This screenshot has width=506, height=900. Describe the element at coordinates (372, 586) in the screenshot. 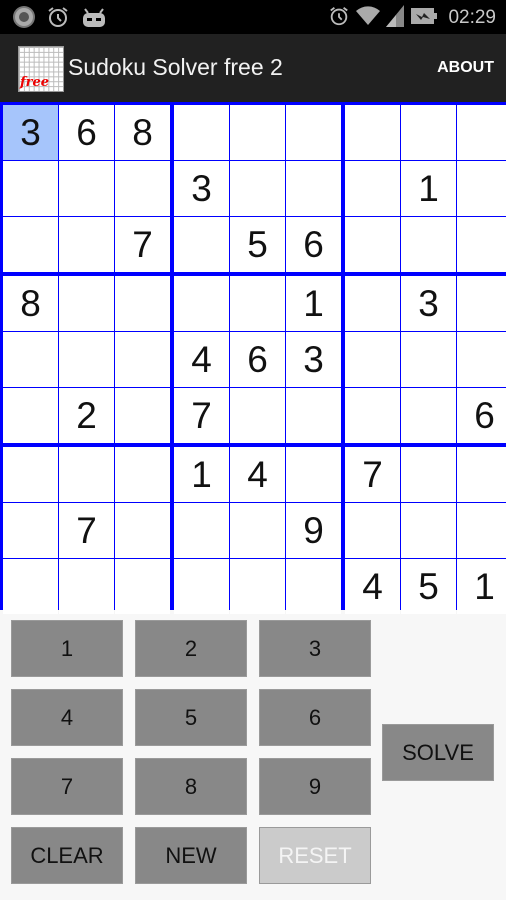

I see `sudoku-cell-r9c7: 4` at that location.